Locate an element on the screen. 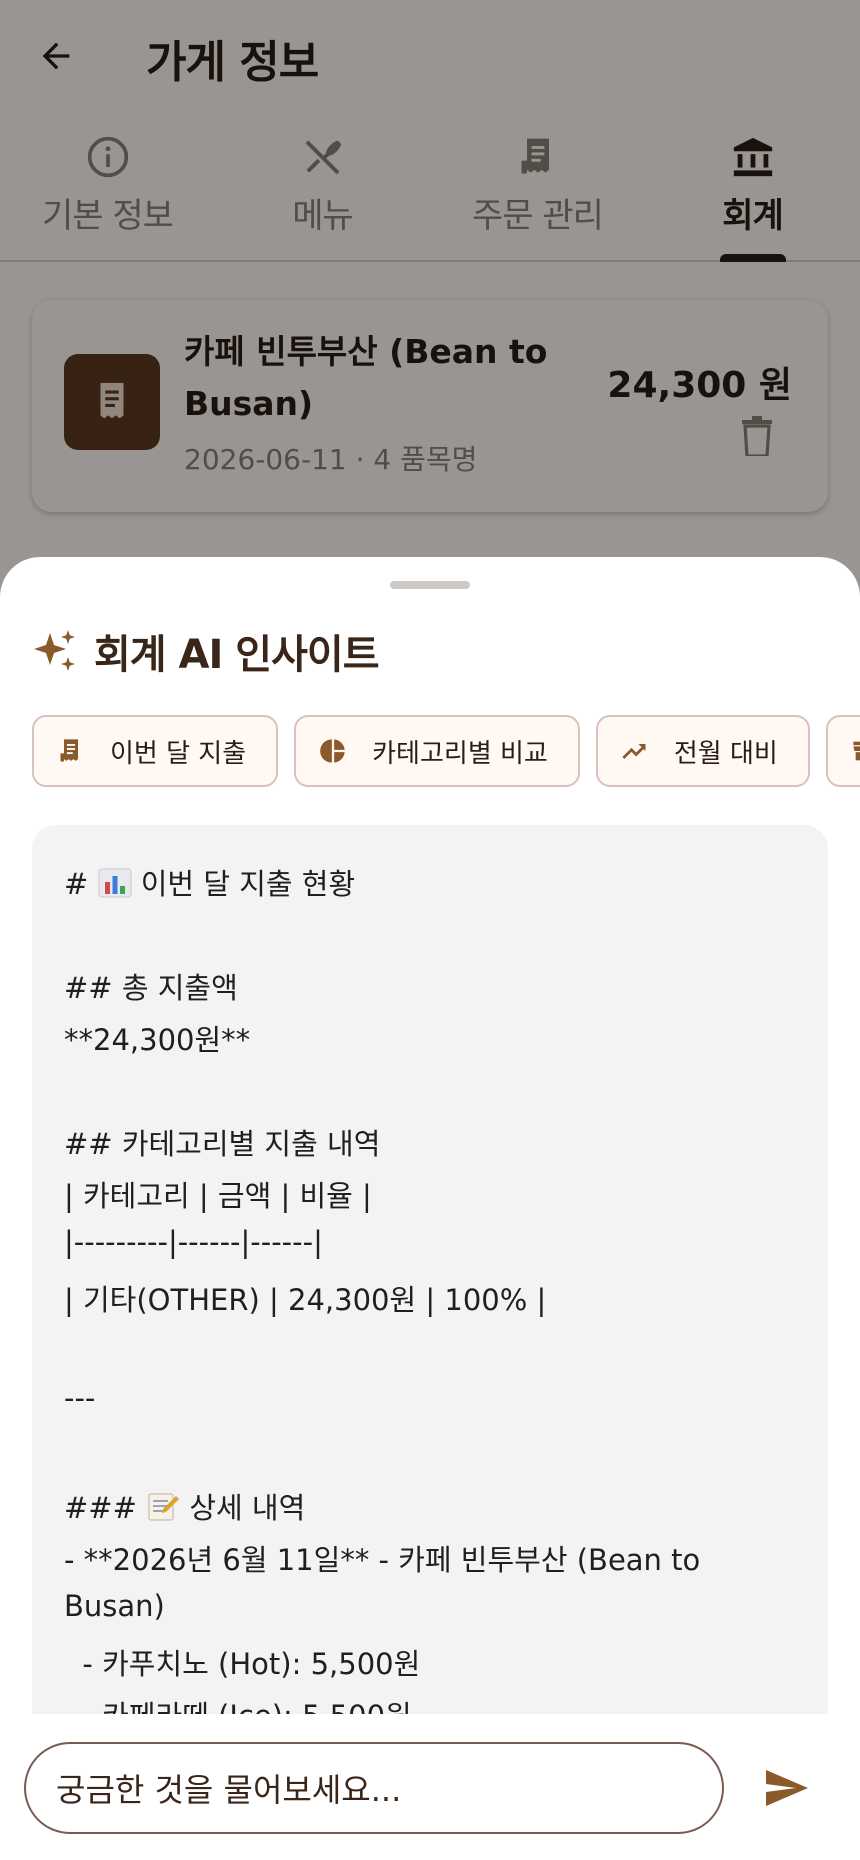  response-total-heading: ## 총 지출액 is located at coordinates (151, 988).